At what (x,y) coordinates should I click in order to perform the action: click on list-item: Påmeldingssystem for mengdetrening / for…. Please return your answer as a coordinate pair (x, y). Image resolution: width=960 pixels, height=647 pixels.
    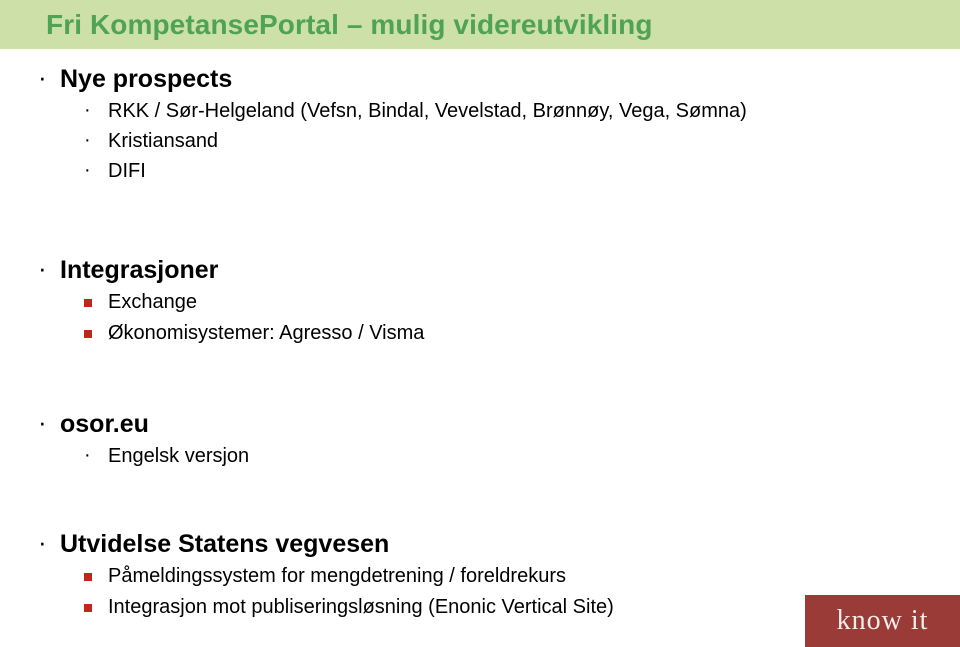
    Looking at the image, I should click on (430, 576).